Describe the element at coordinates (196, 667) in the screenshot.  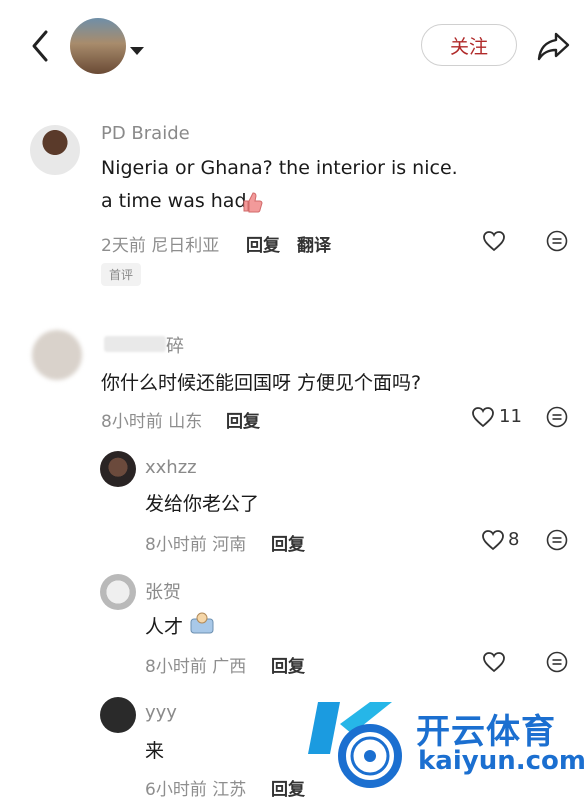
I see `reply-time-location: 8小时前 广西` at that location.